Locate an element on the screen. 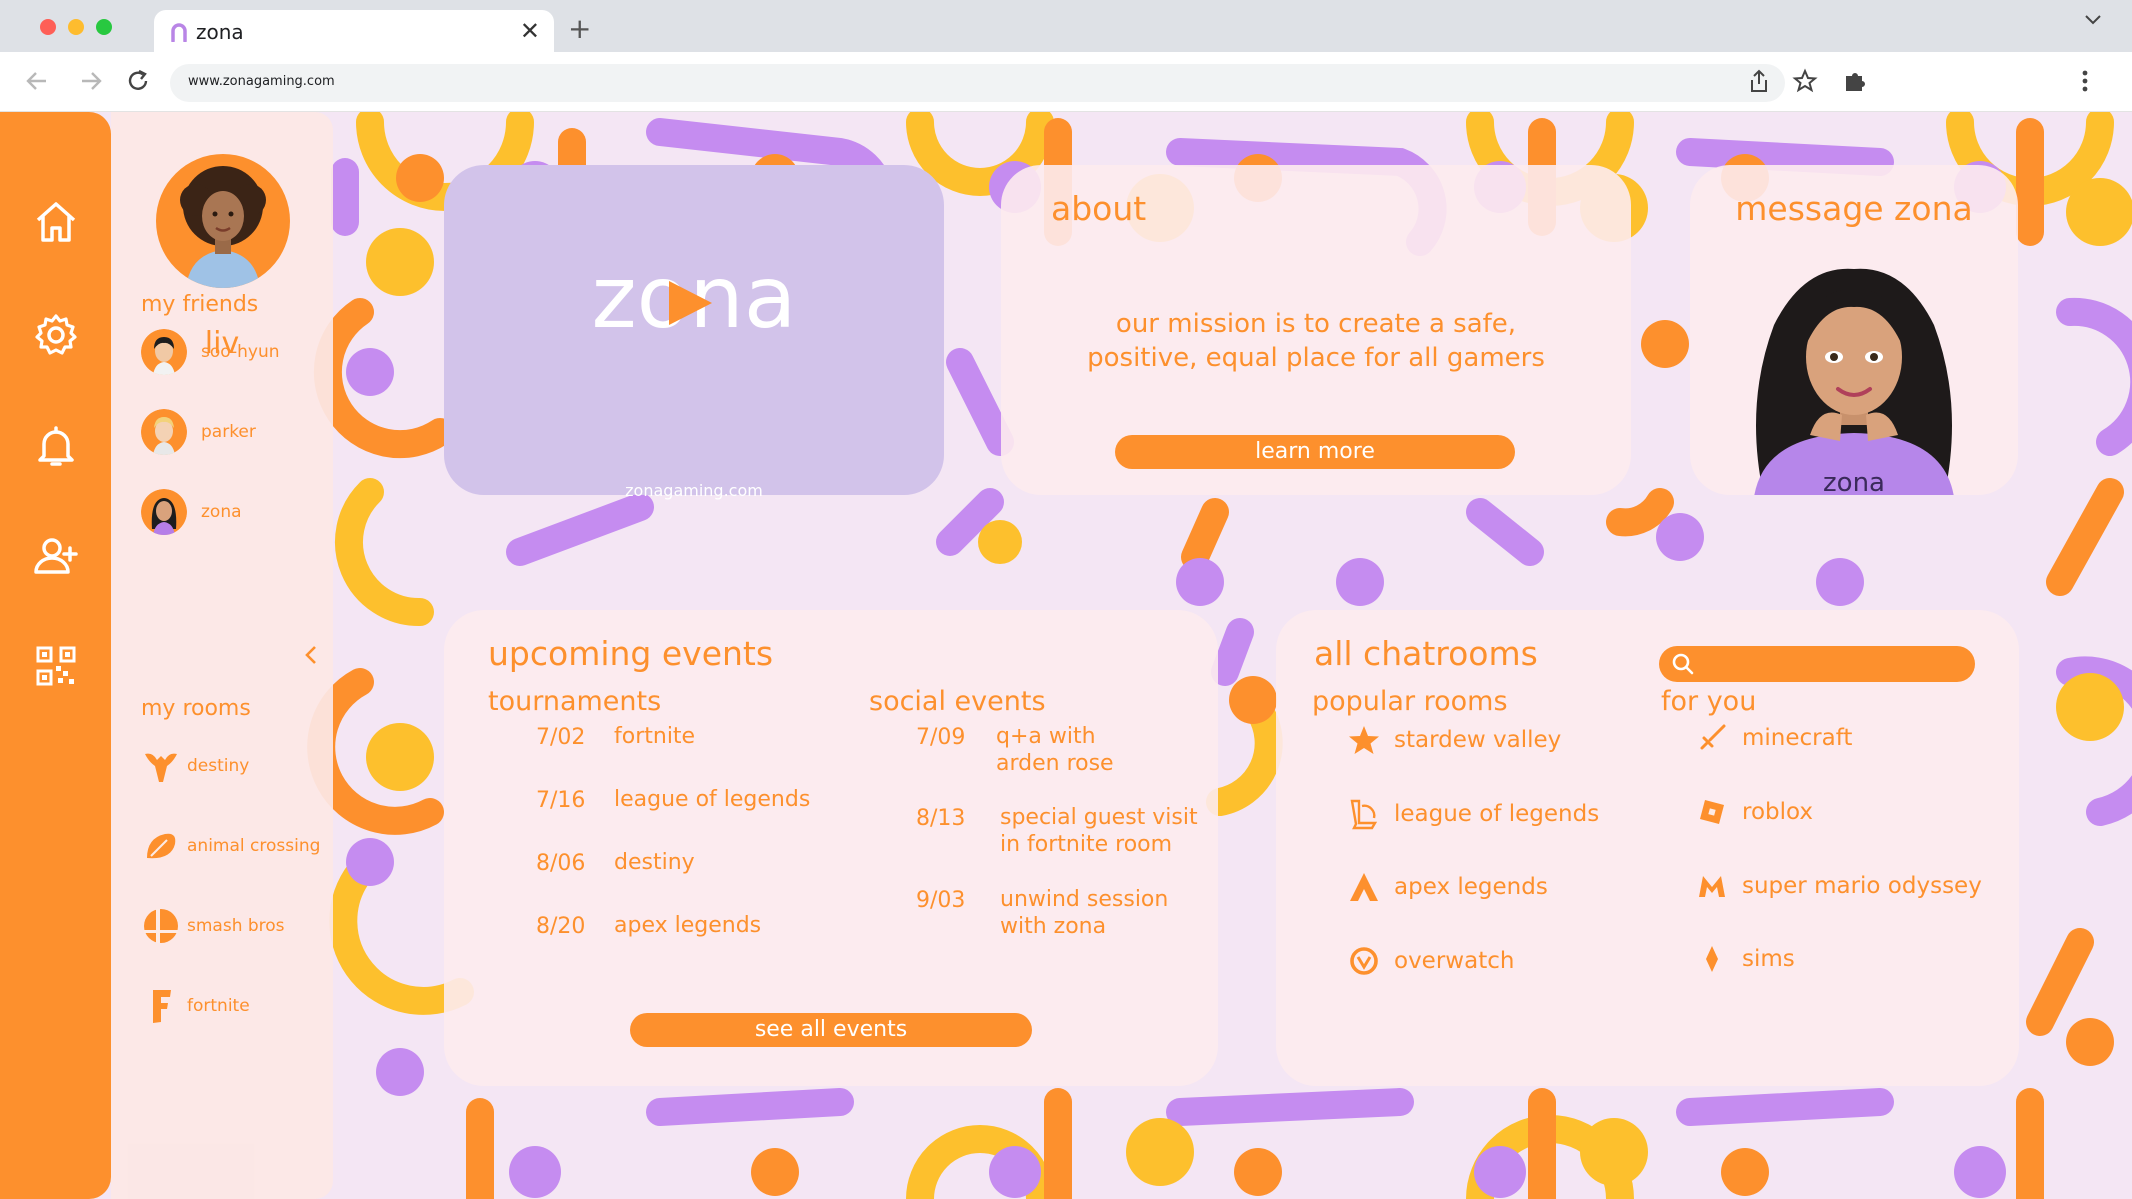 Image resolution: width=2132 pixels, height=1199 pixels. share-icon is located at coordinates (1759, 81).